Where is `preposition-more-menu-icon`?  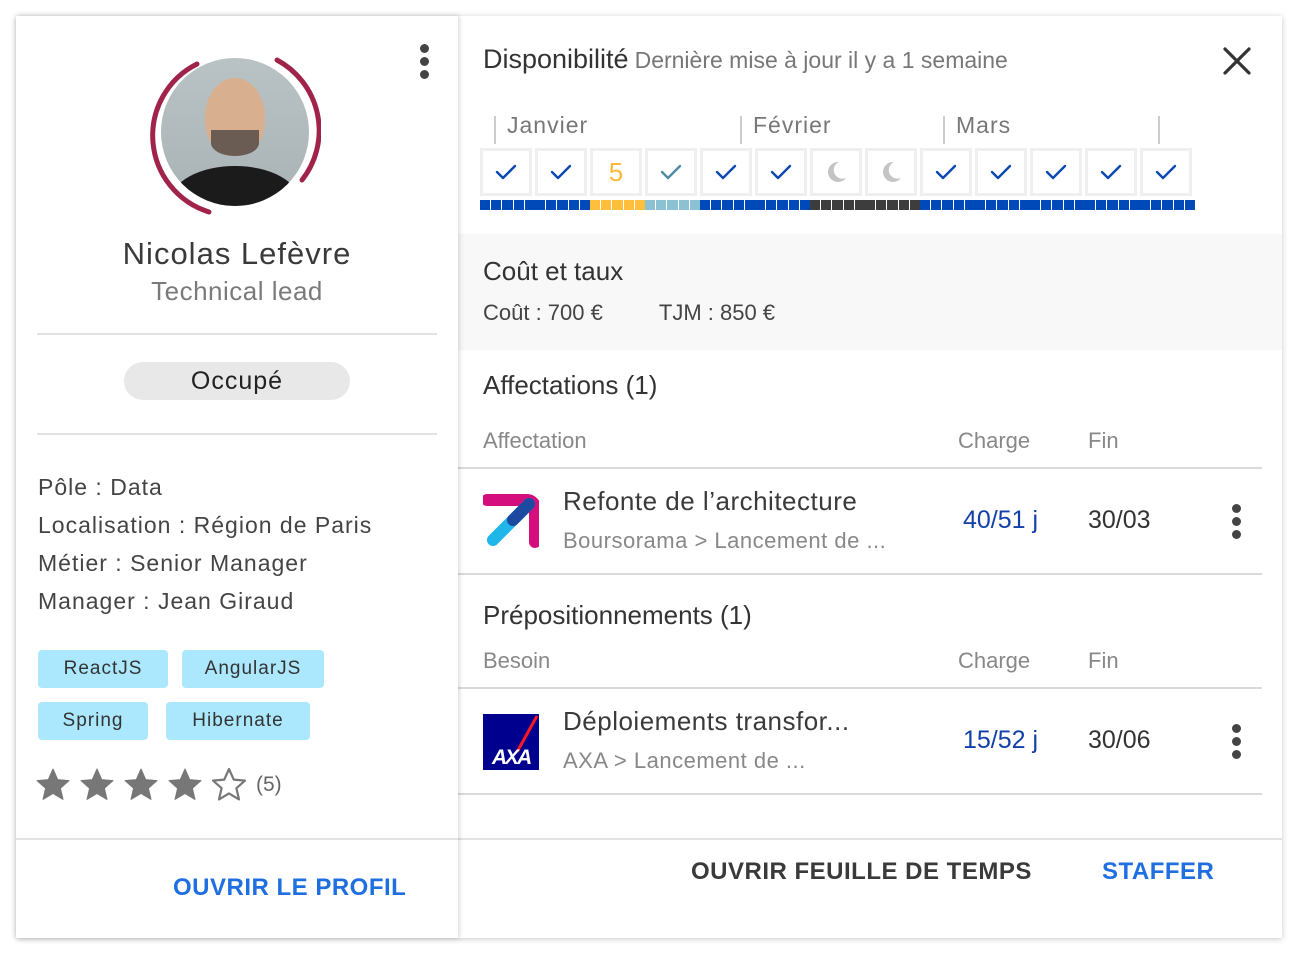
preposition-more-menu-icon is located at coordinates (1236, 743).